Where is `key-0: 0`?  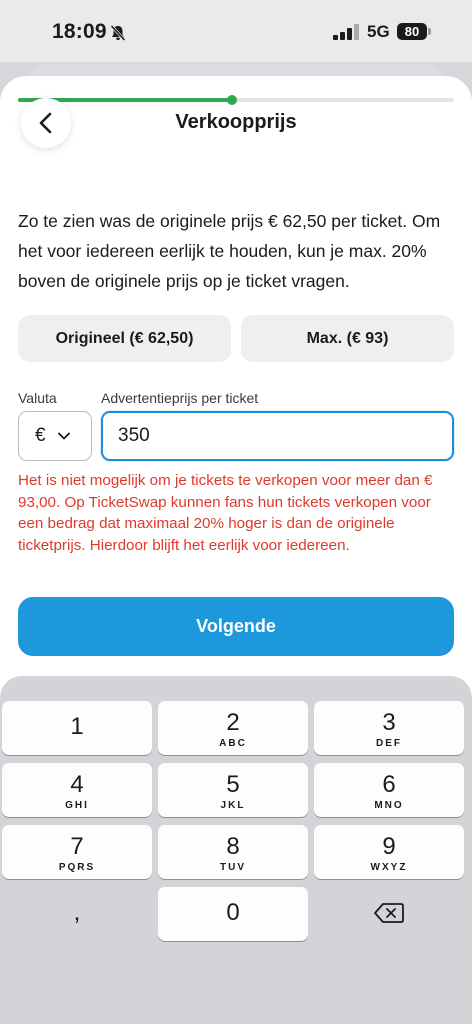
key-0: 0 is located at coordinates (233, 914).